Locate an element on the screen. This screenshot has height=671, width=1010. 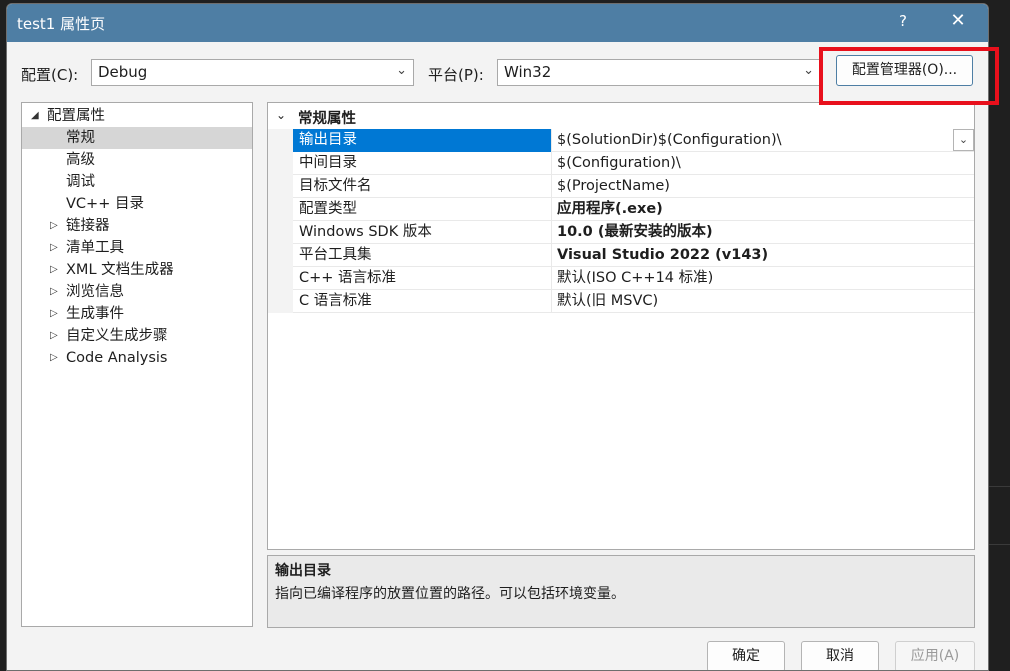
property-row: 中间目录 $(Configuration)\ is located at coordinates (621, 163).